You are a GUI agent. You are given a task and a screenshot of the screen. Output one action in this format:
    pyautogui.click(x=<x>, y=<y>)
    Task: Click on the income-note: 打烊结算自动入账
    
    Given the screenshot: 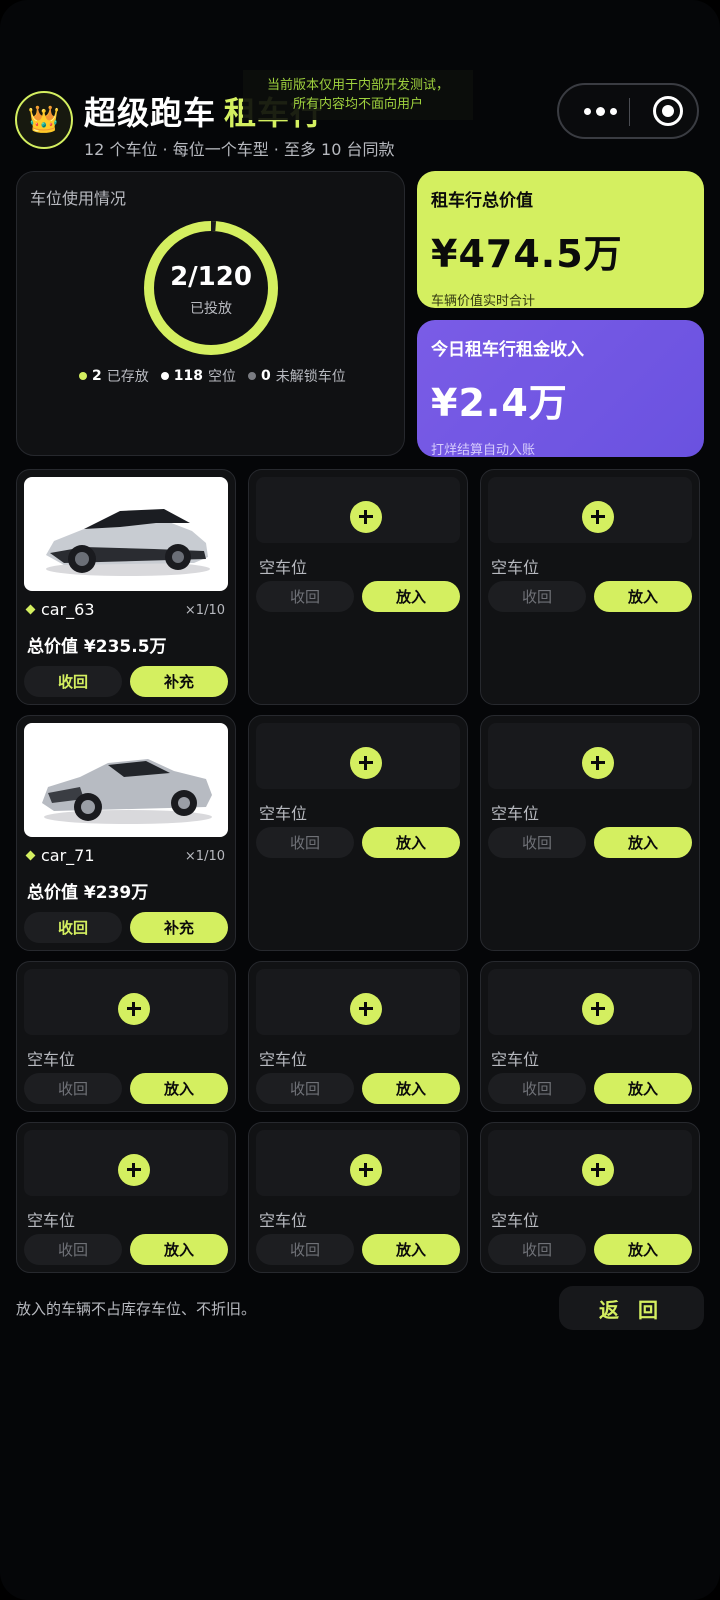 What is the action you would take?
    pyautogui.click(x=483, y=450)
    